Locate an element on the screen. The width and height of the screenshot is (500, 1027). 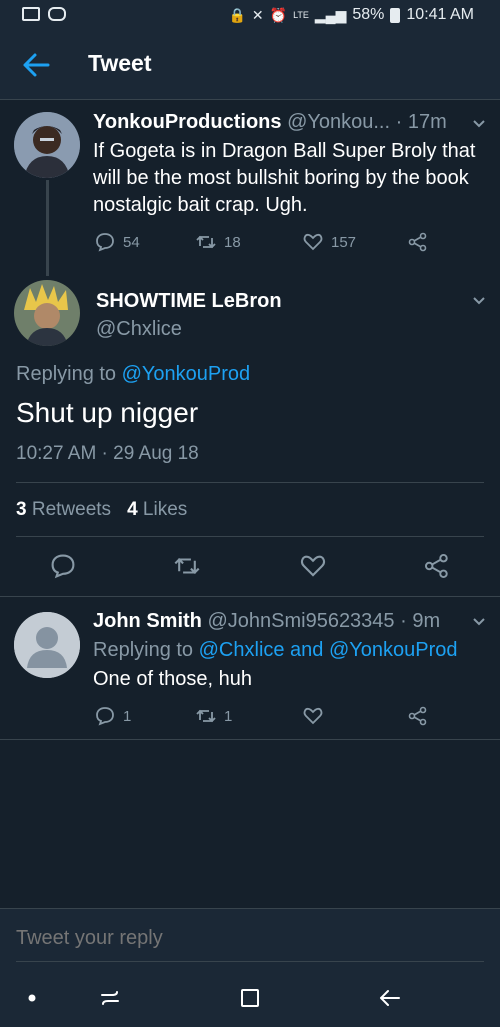
parent-tweet-time: · 17m is located at coordinates (421, 122).